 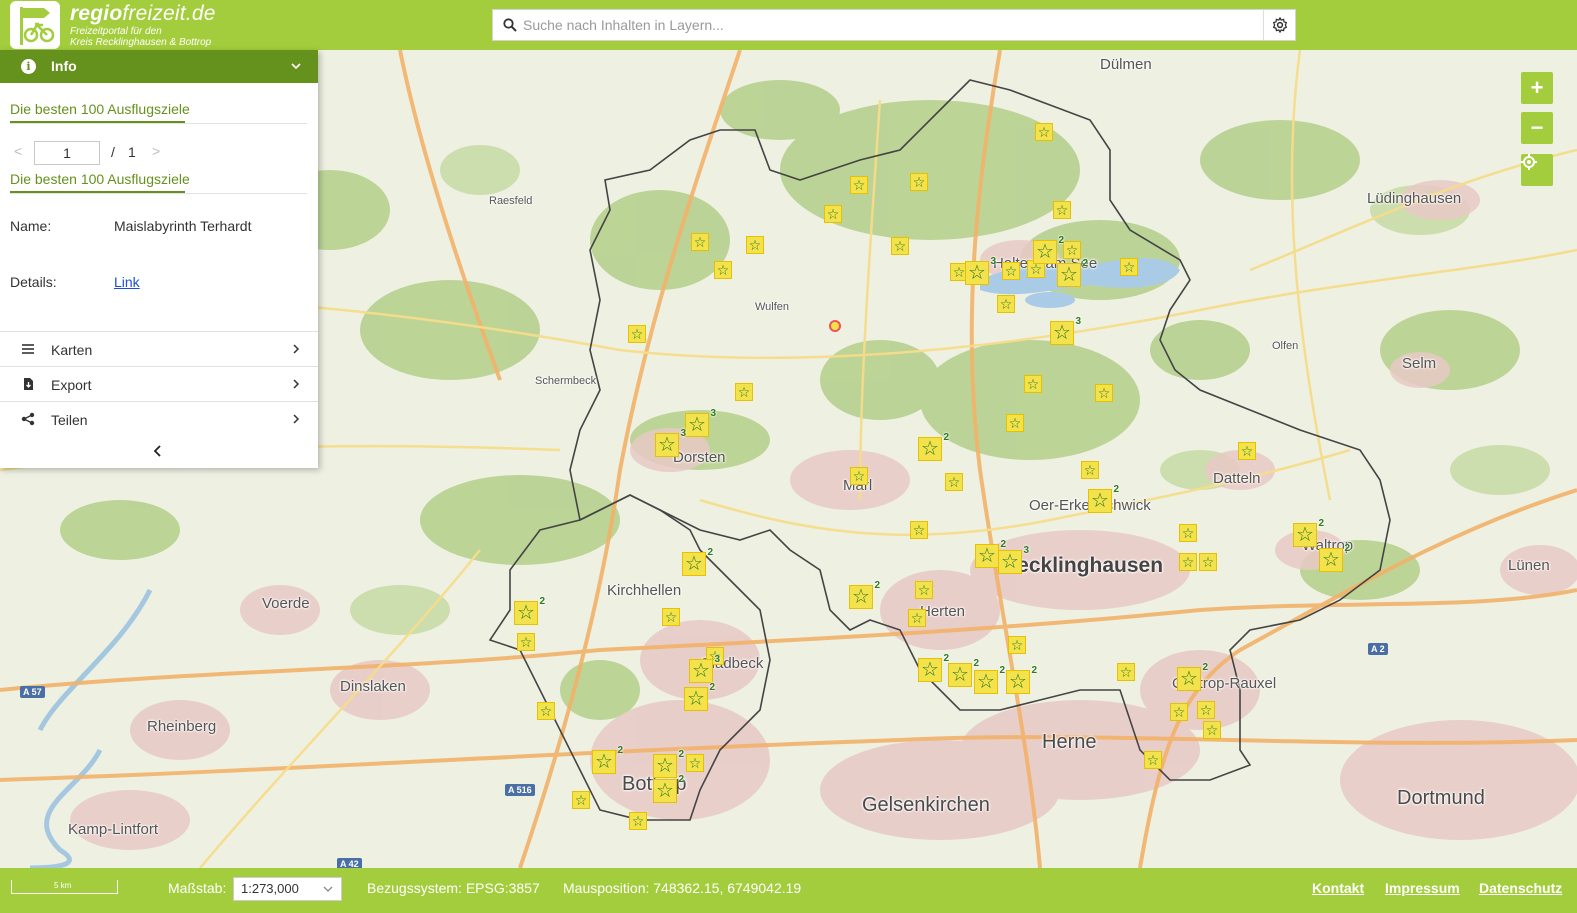 What do you see at coordinates (182, 726) in the screenshot?
I see `place-label: Rheinberg` at bounding box center [182, 726].